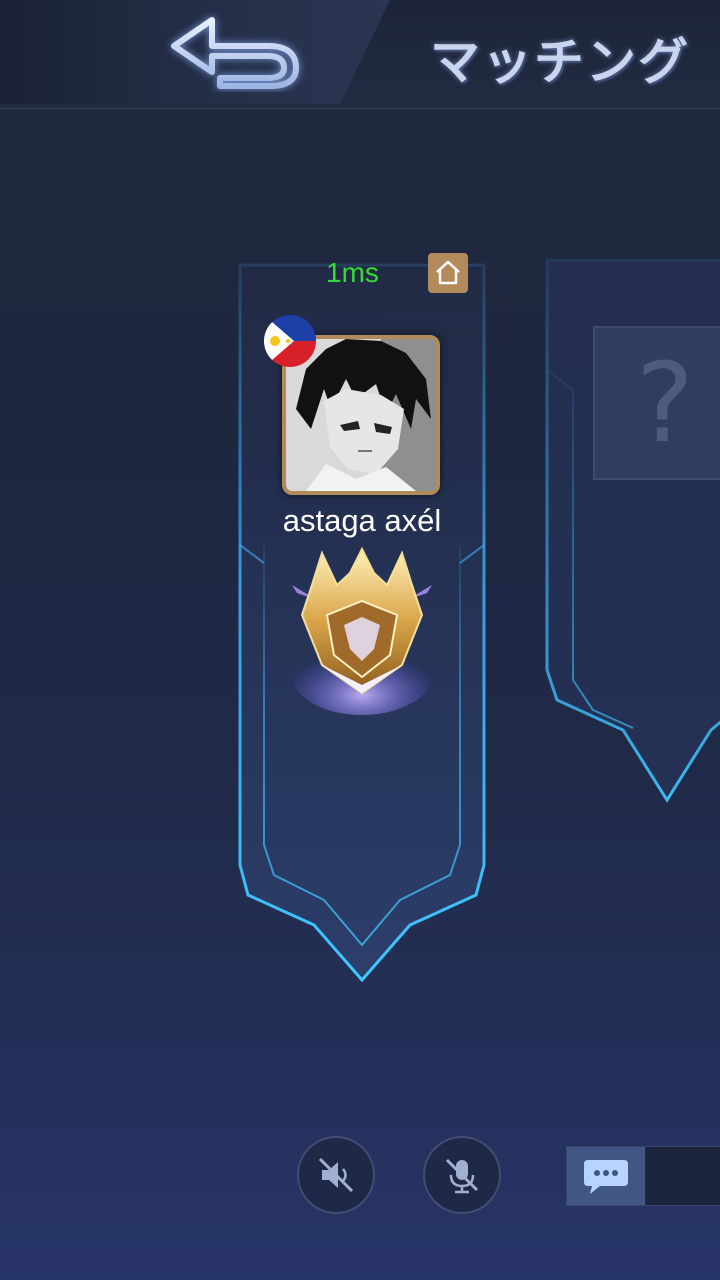 The height and width of the screenshot is (1280, 720). Describe the element at coordinates (361, 415) in the screenshot. I see `avatar-image` at that location.